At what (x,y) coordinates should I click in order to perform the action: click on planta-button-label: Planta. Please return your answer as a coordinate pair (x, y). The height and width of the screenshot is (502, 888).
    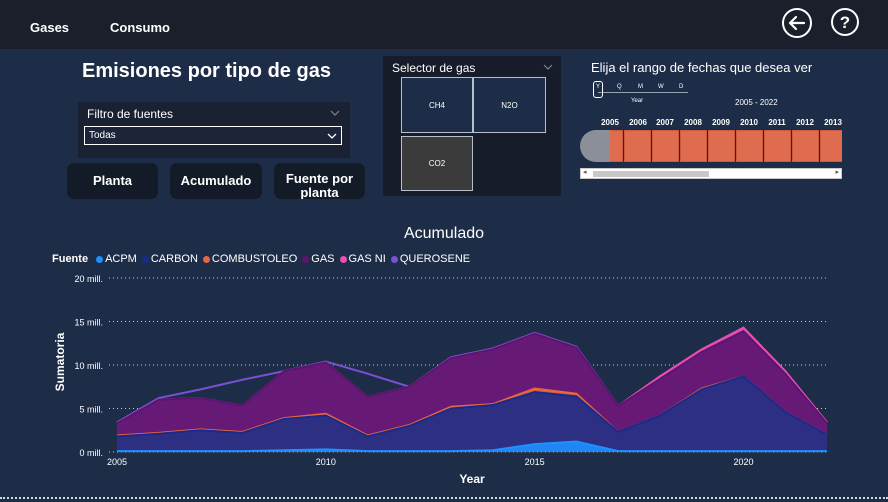
    Looking at the image, I should click on (112, 180).